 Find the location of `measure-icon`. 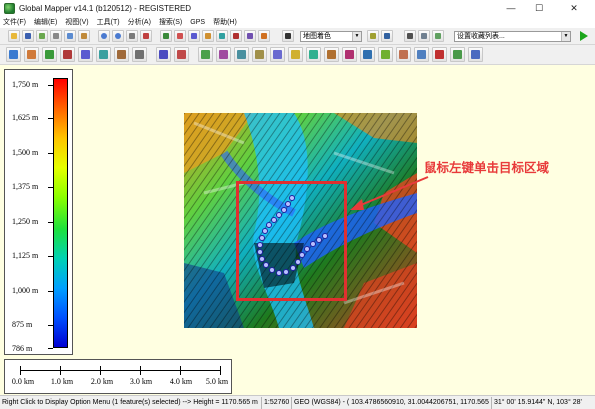

measure-icon is located at coordinates (180, 36).